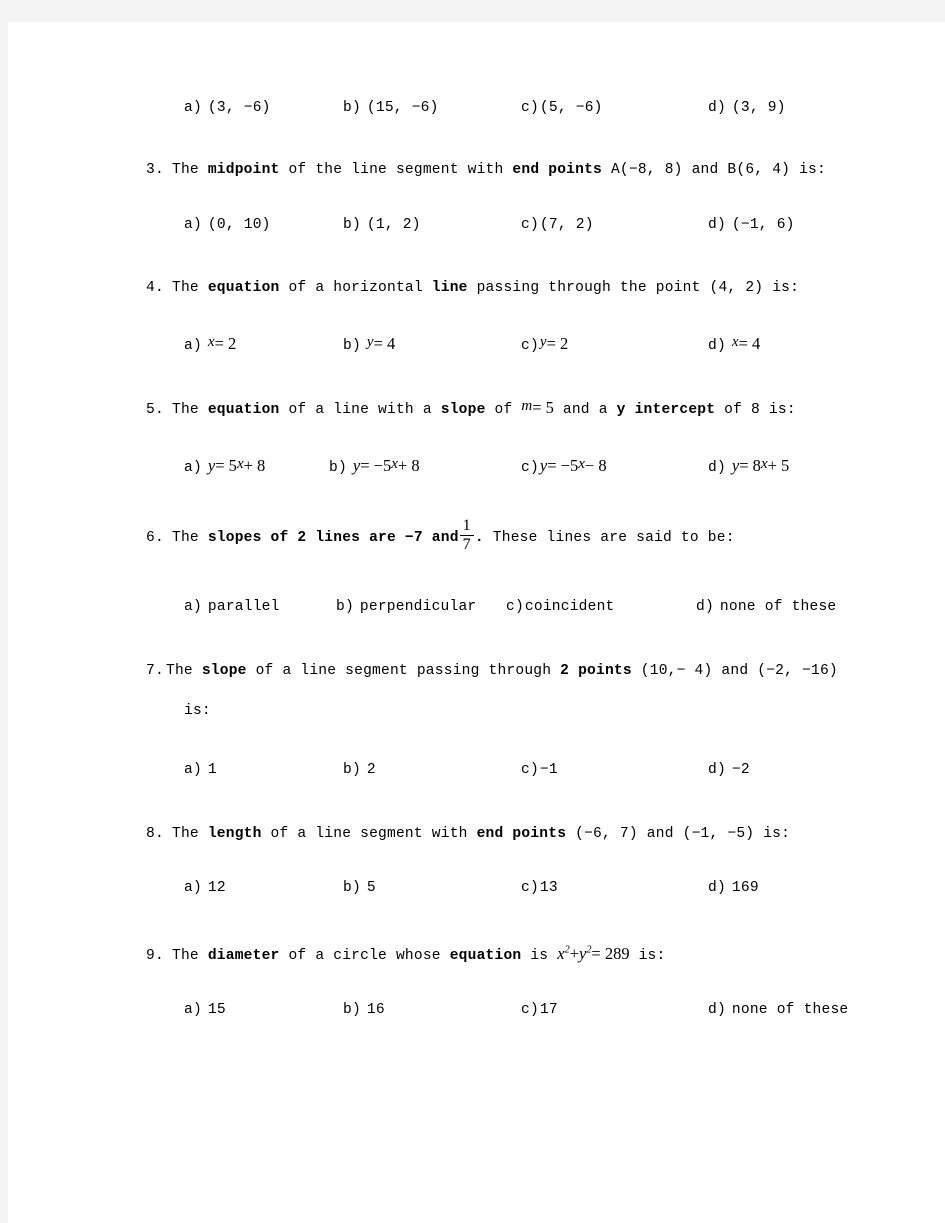 The image size is (945, 1223). I want to click on option-q7-b: b) 2, so click(359, 770).